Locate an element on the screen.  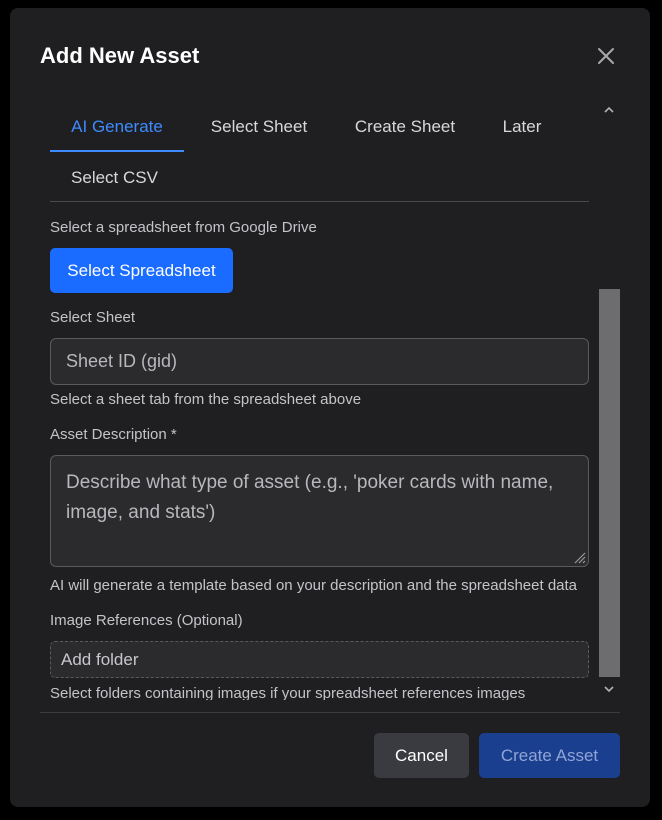
asset-description-label: Asset Description * is located at coordinates (113, 434).